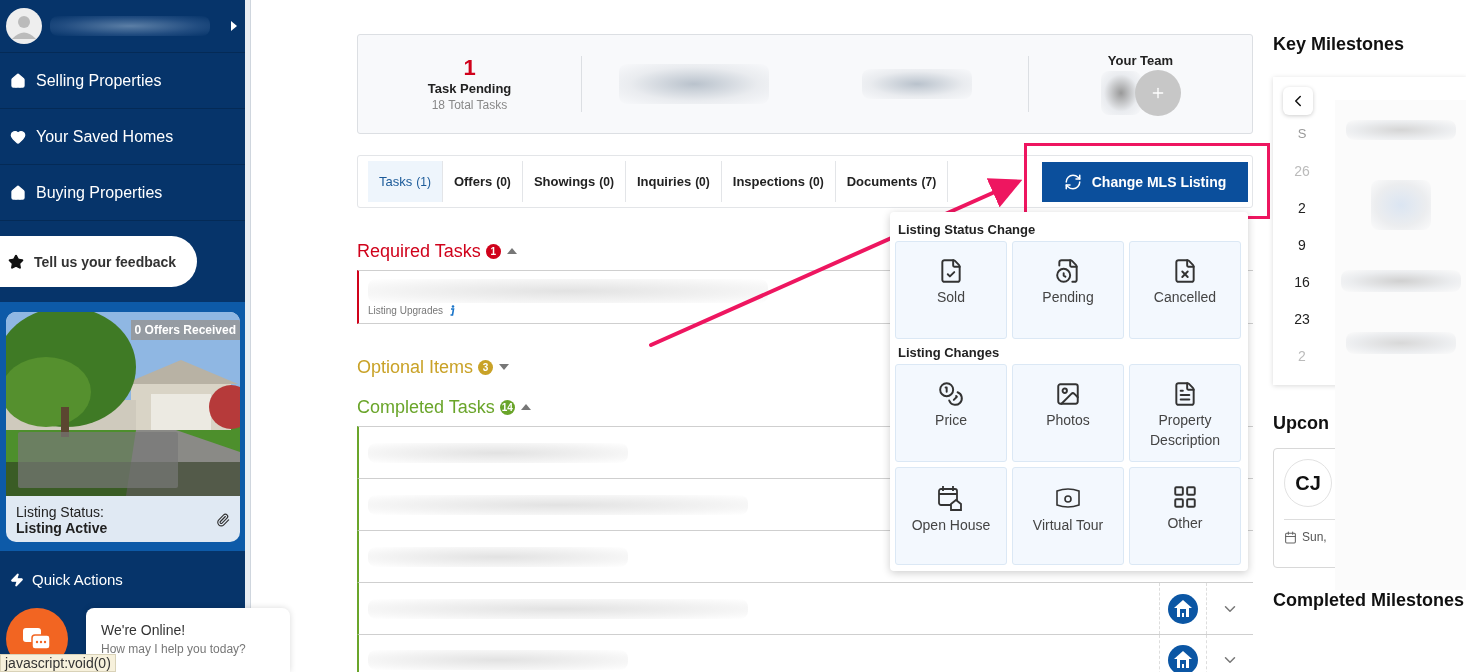 The width and height of the screenshot is (1466, 672). Describe the element at coordinates (1185, 413) in the screenshot. I see `menu-tile: Property Description` at that location.